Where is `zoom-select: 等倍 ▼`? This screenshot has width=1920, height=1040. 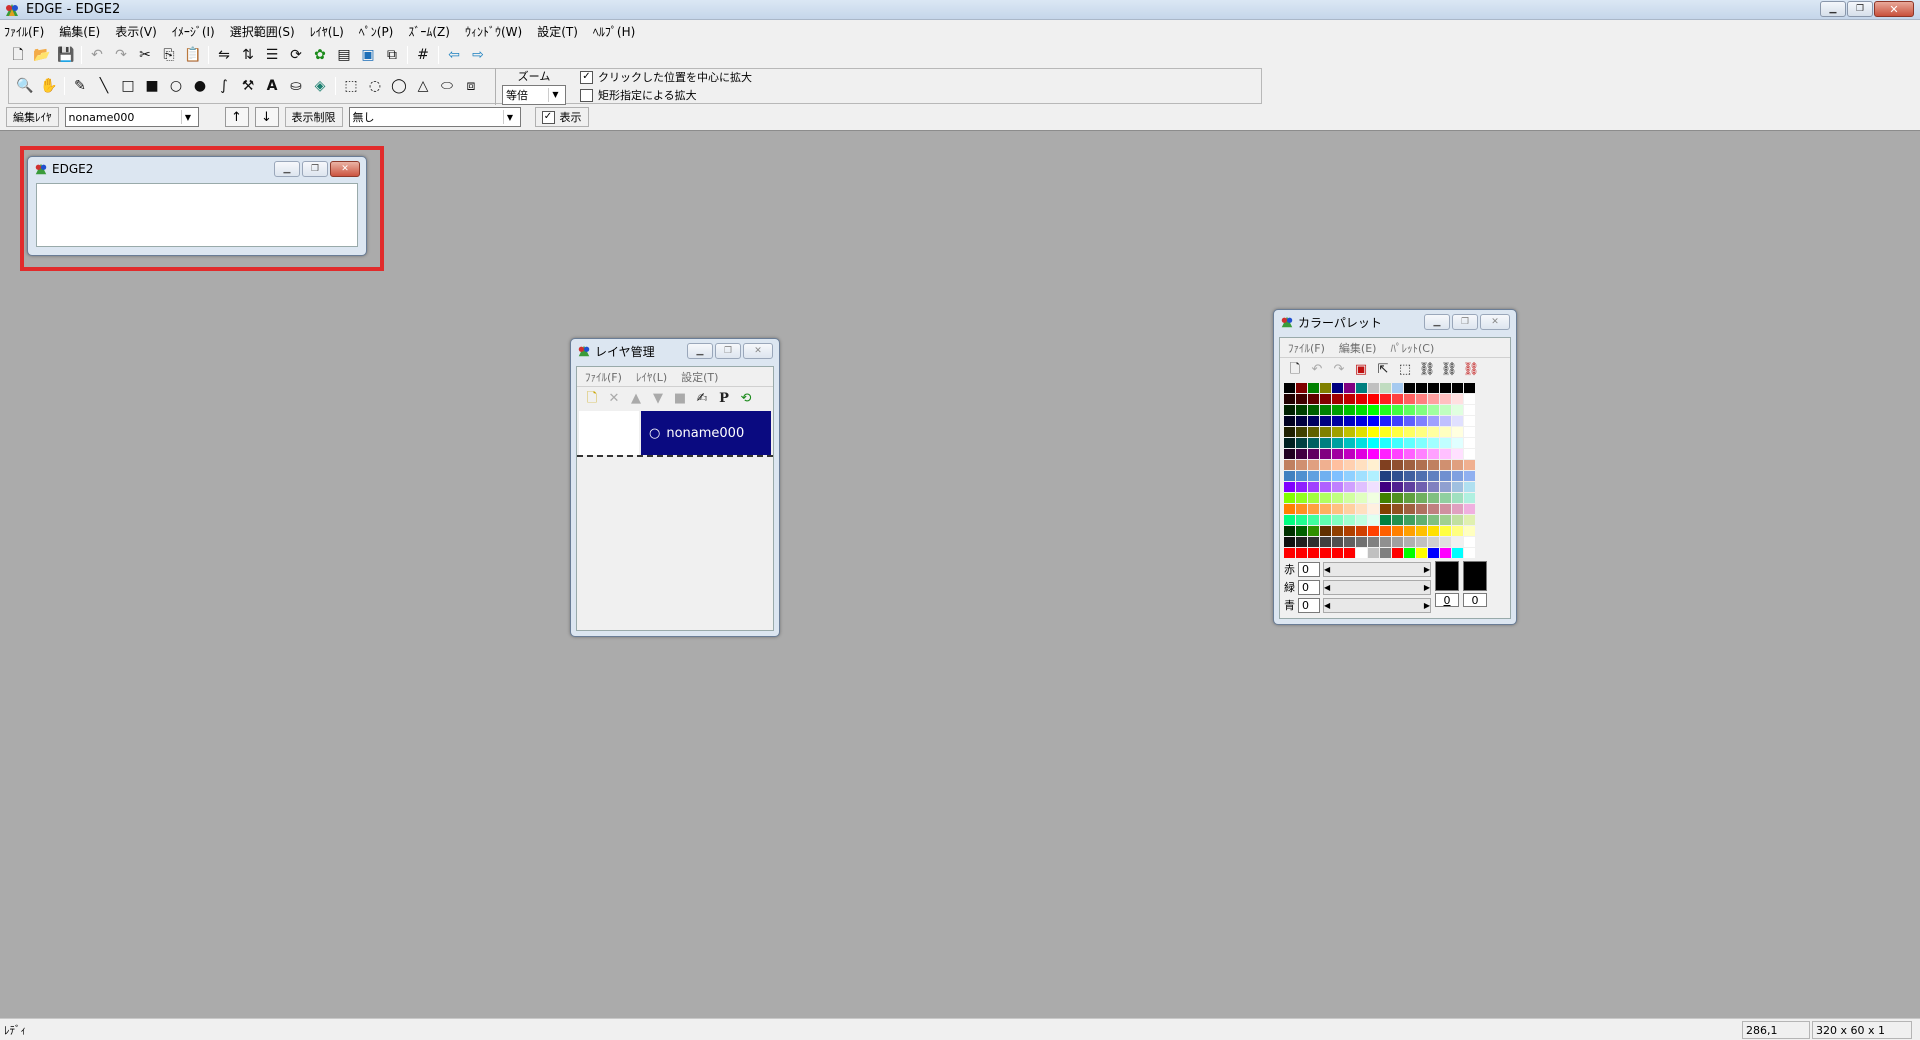
zoom-select: 等倍 ▼ is located at coordinates (534, 94).